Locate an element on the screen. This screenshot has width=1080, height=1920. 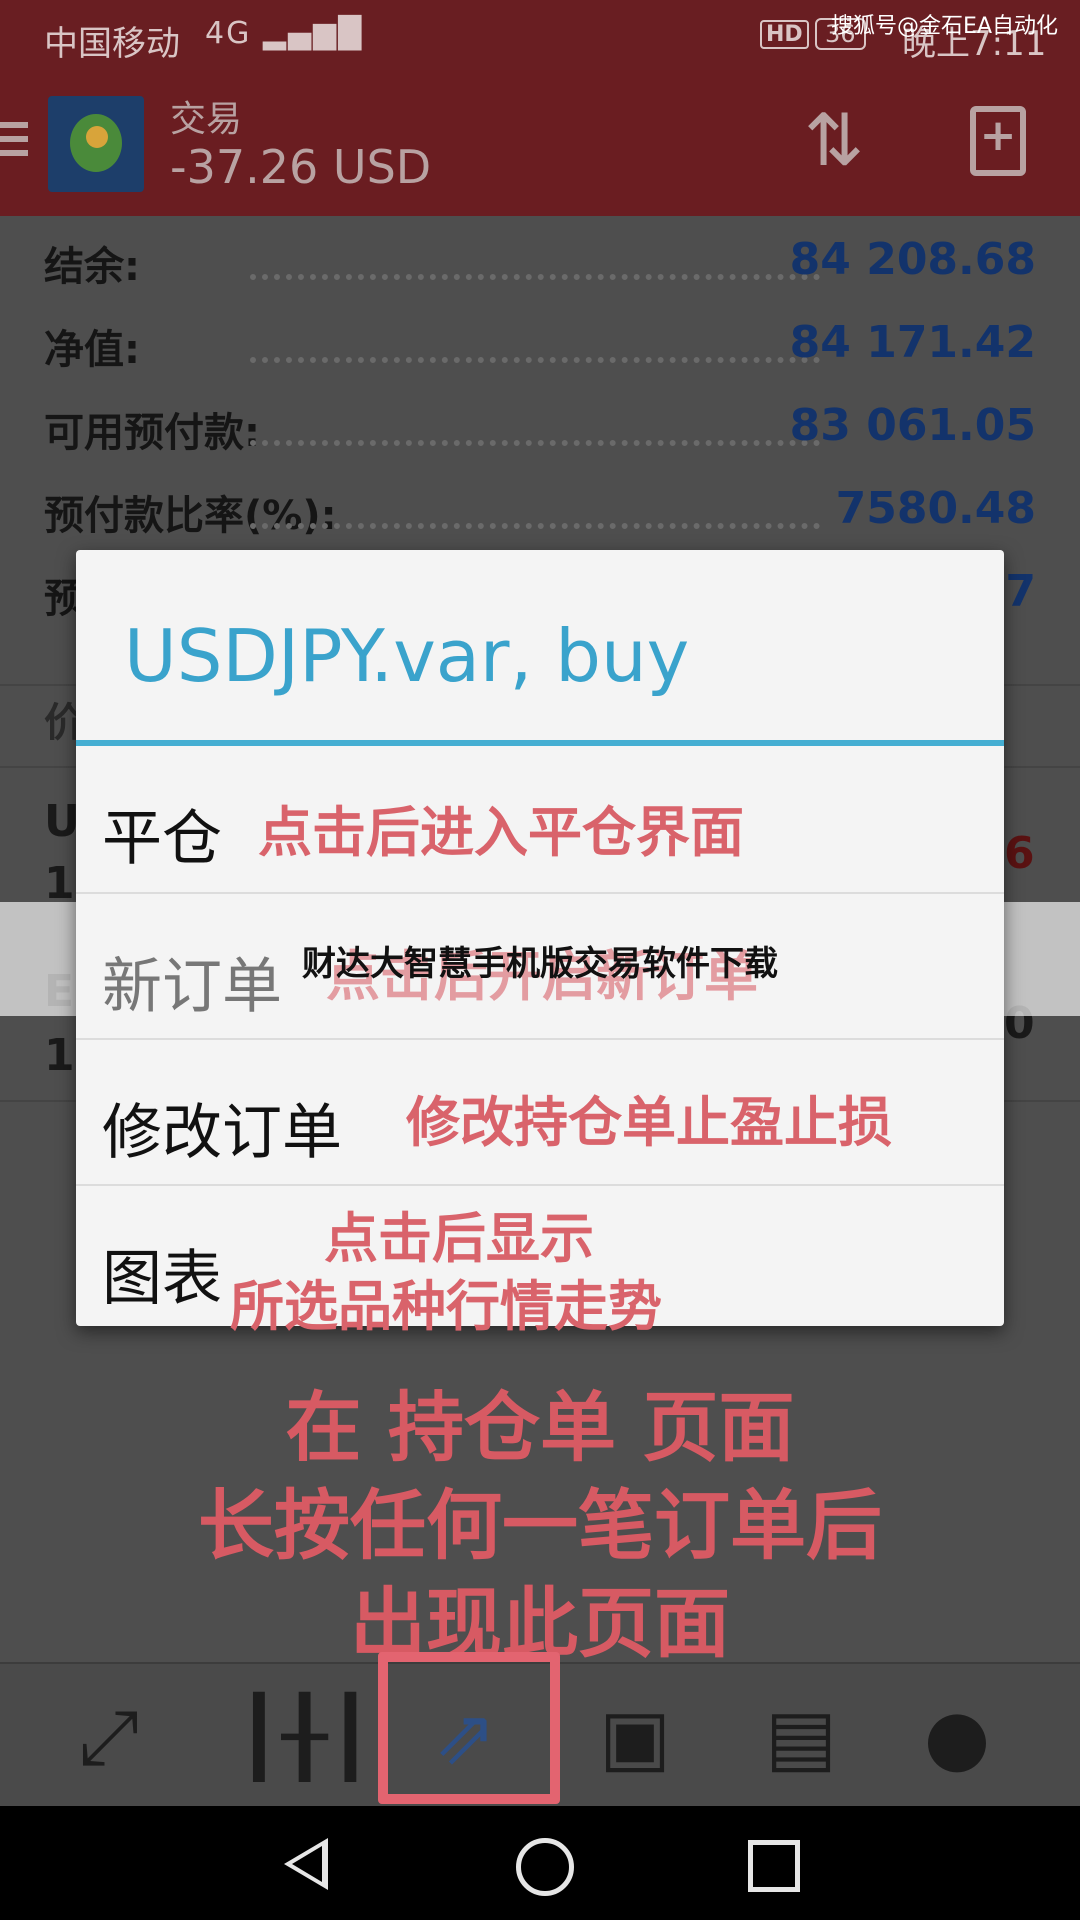
toolbar-title: 交易 is located at coordinates (206, 119).